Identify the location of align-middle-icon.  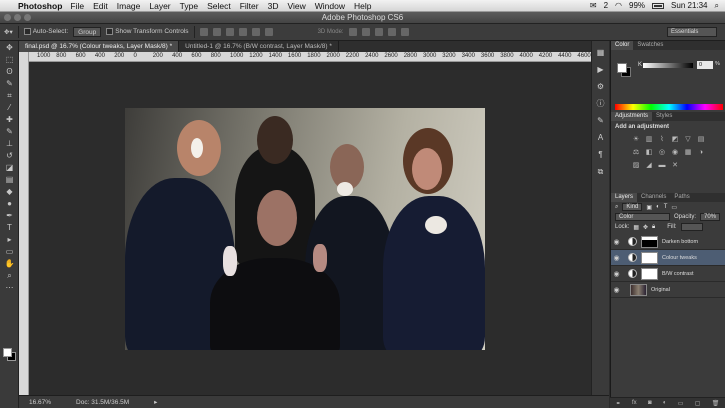
(216, 32).